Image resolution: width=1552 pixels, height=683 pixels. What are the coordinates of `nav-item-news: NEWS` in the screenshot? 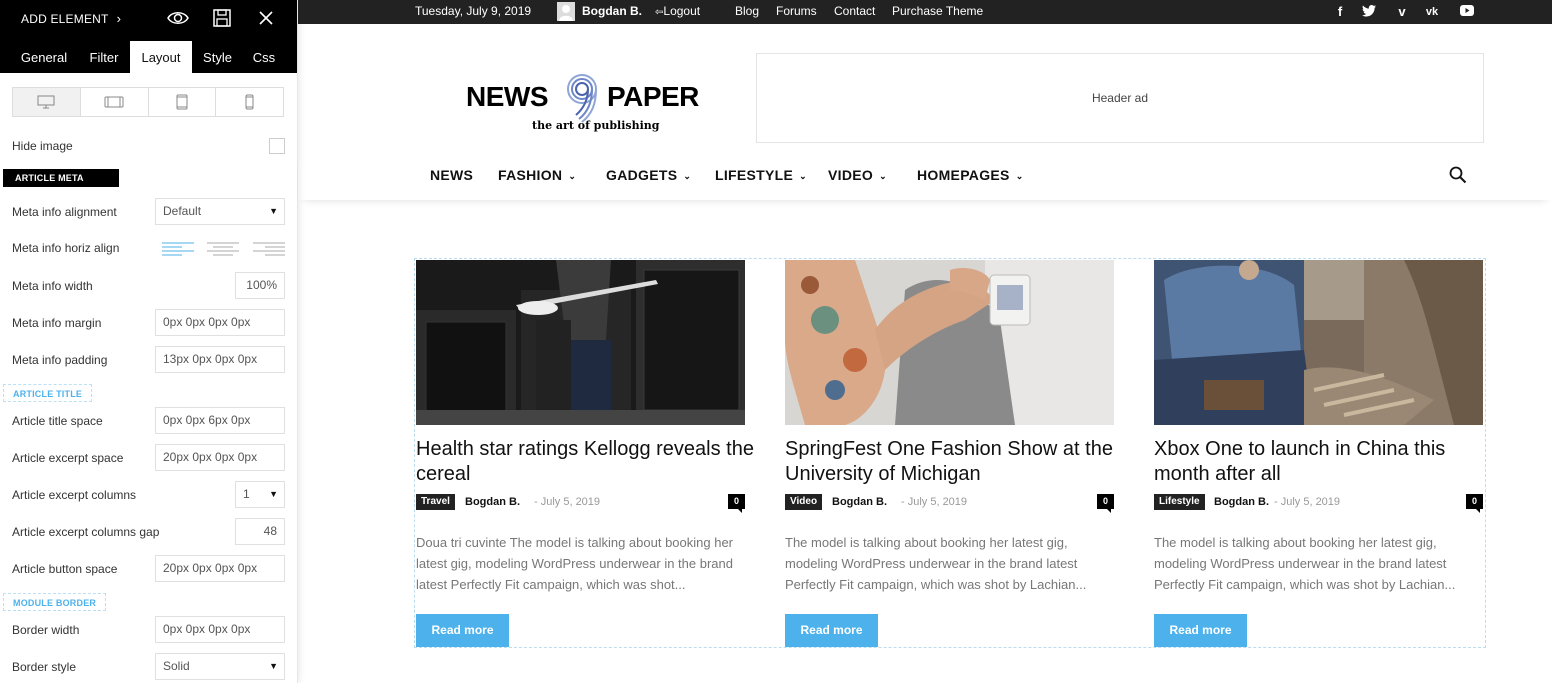 It's located at (451, 175).